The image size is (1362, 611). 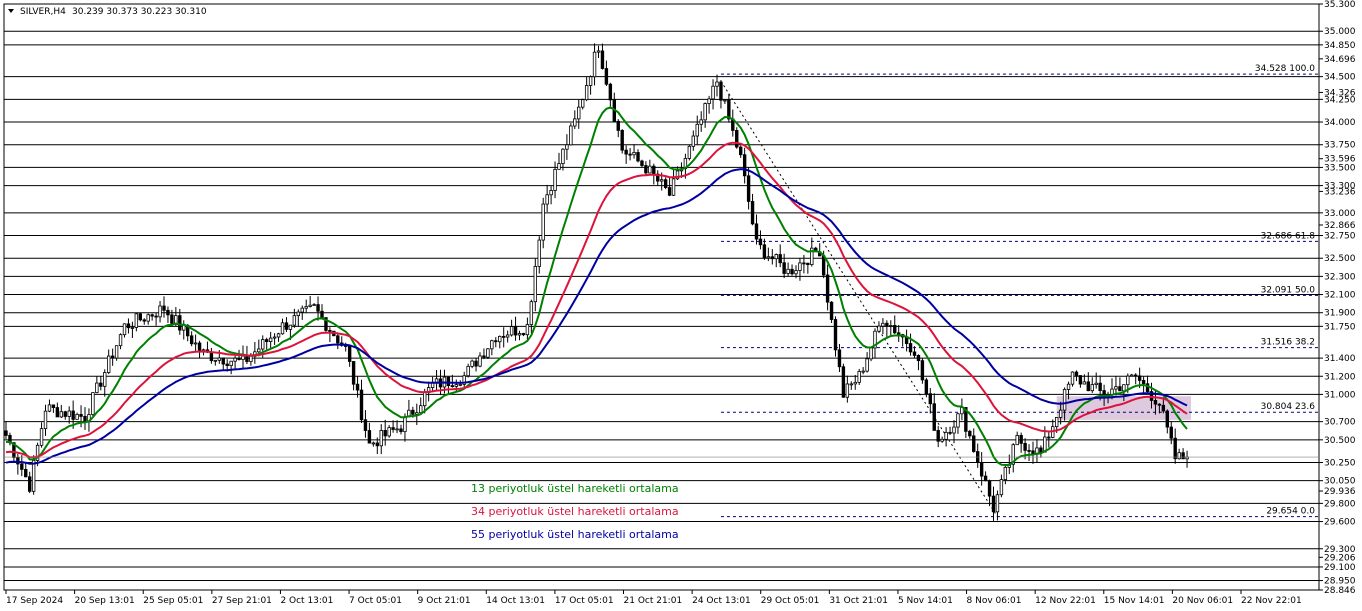 What do you see at coordinates (1288, 343) in the screenshot?
I see `fib-level-label: 31.516 38.2` at bounding box center [1288, 343].